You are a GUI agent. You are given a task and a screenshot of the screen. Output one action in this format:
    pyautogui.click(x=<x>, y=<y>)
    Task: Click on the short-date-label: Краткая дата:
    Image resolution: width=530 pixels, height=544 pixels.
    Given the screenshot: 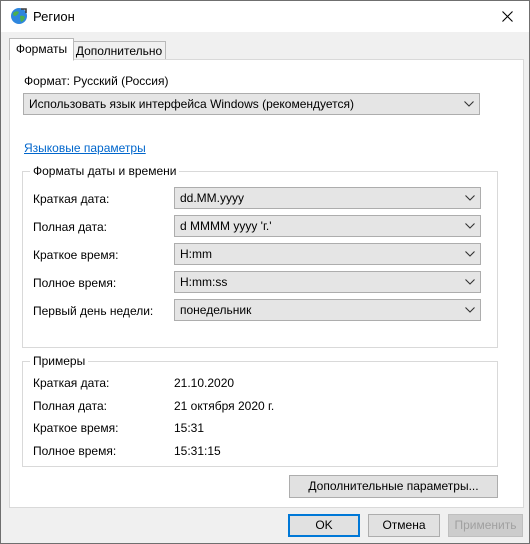 What is the action you would take?
    pyautogui.click(x=71, y=199)
    